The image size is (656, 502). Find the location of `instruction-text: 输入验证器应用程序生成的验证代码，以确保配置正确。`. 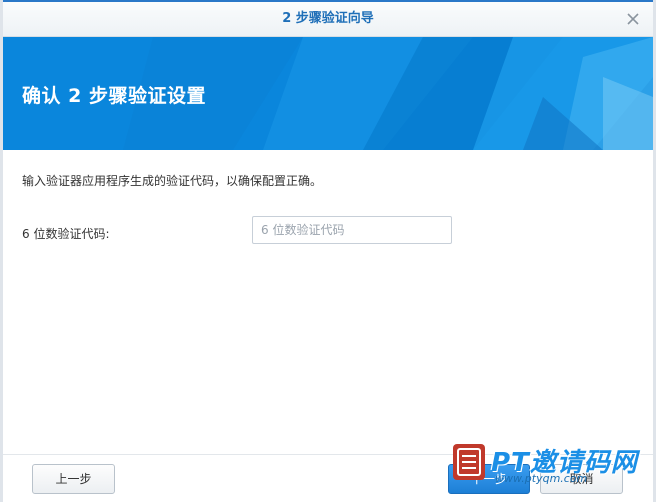

instruction-text: 输入验证器应用程序生成的验证代码，以确保配置正确。 is located at coordinates (172, 181).